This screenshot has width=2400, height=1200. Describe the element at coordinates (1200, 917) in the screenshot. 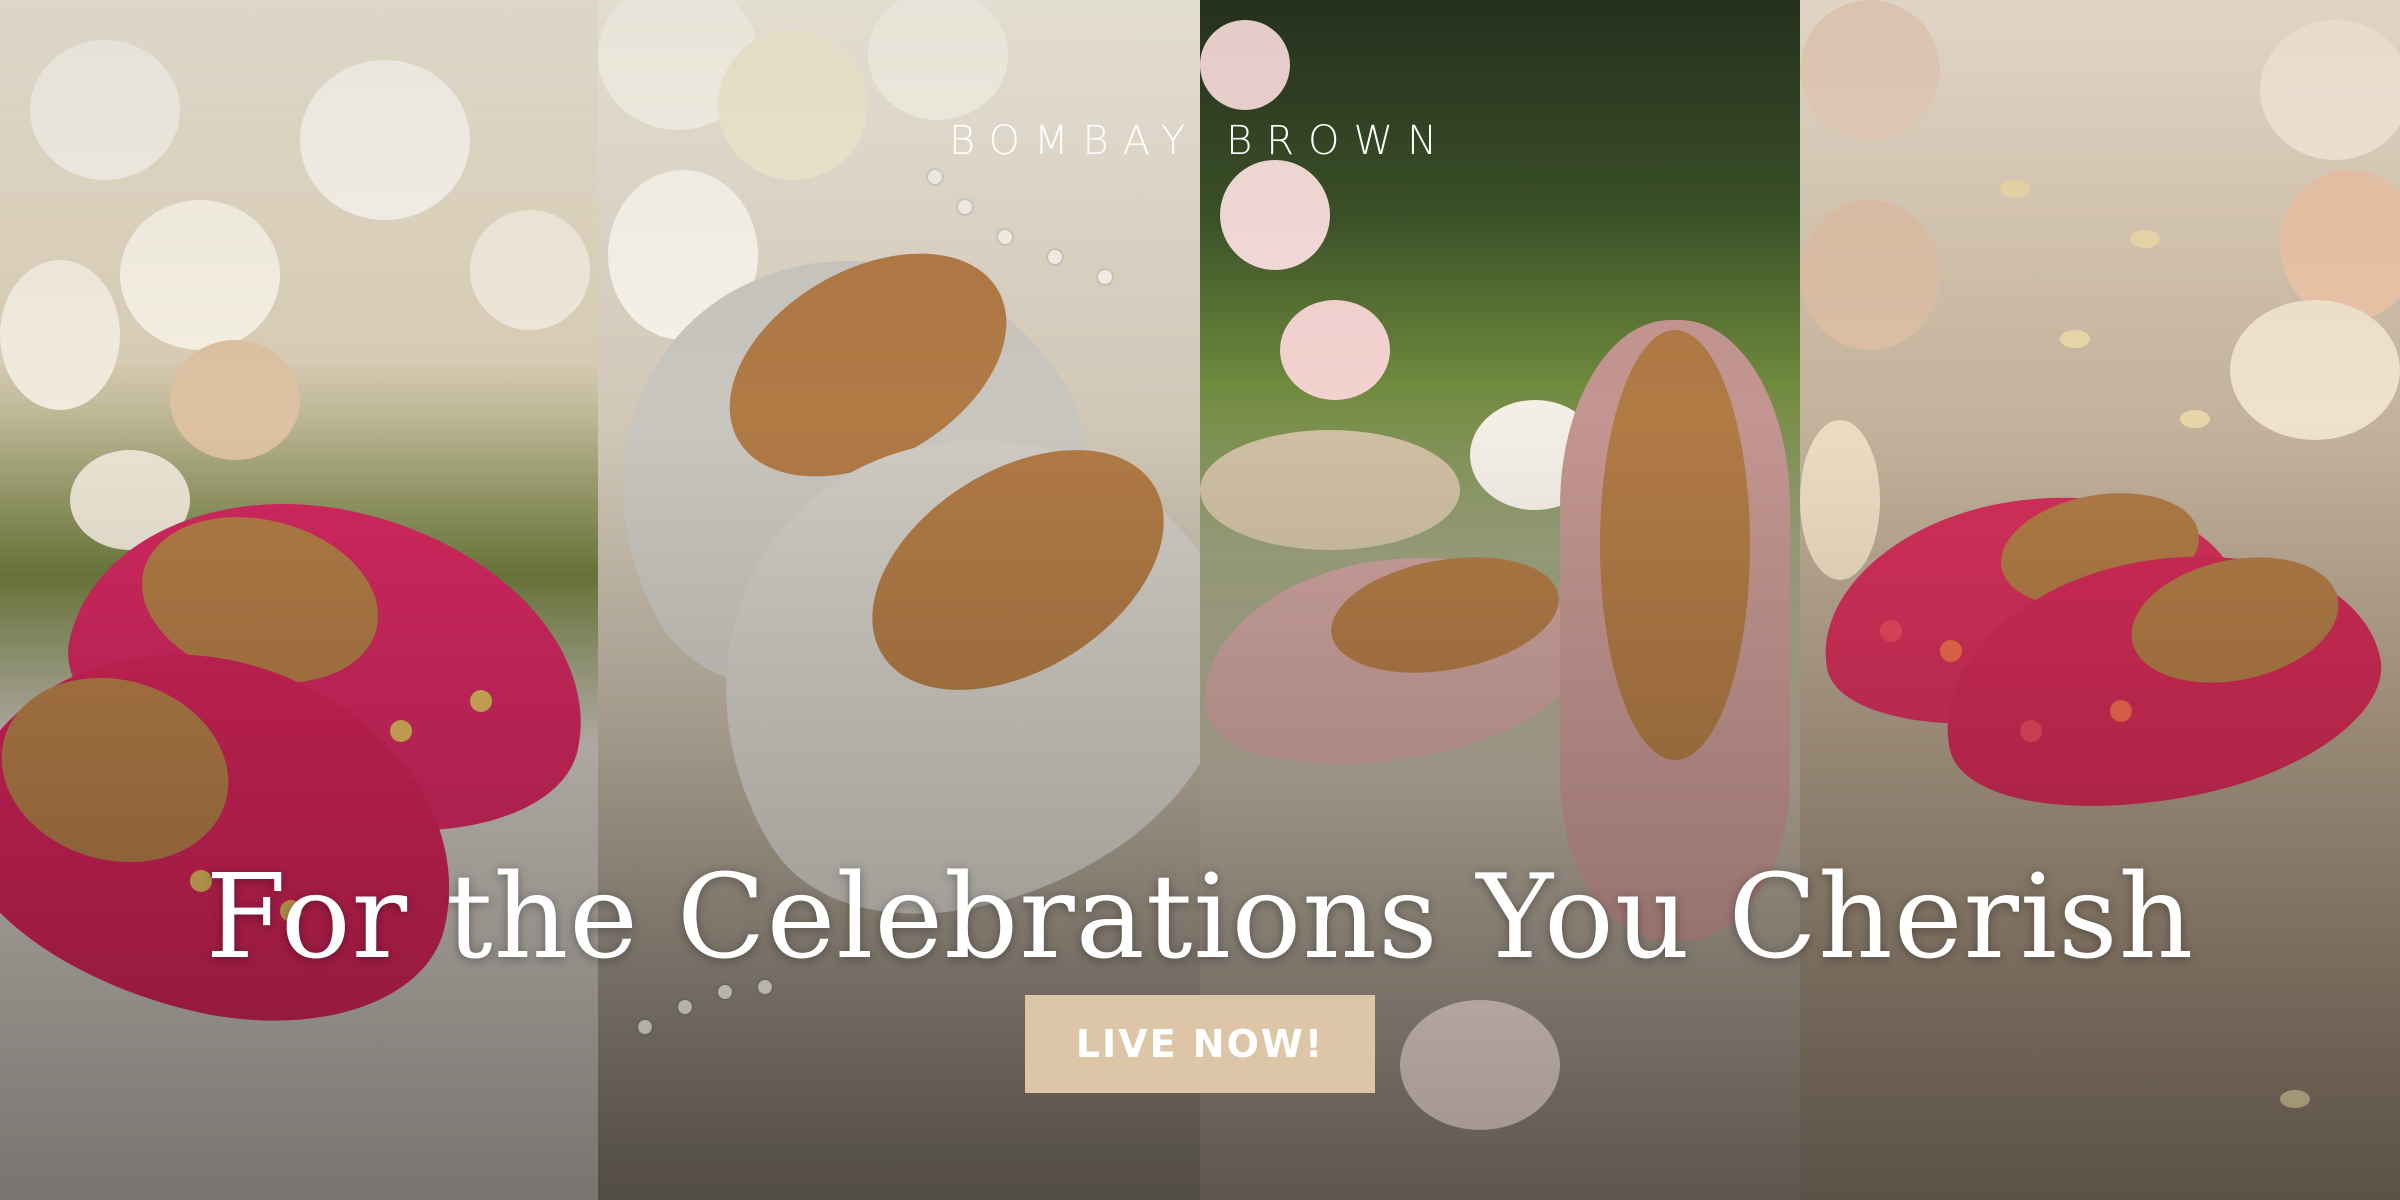

I see `hero-headline: For the Celebrations You Cherish` at that location.